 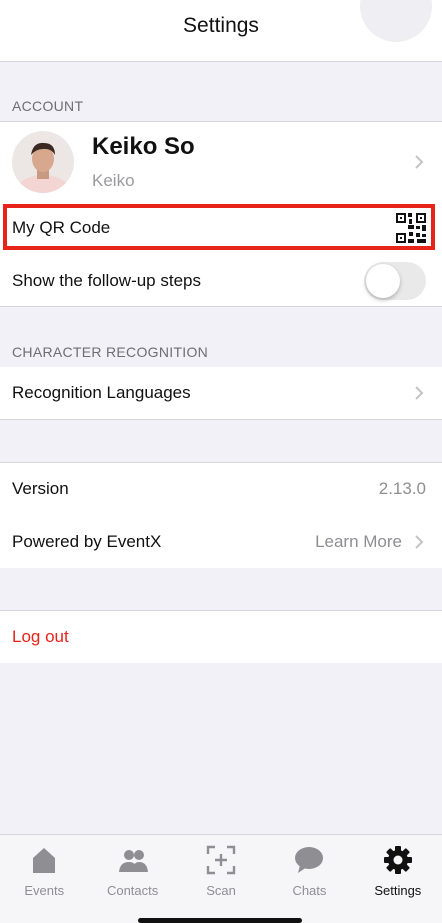 I want to click on home-indicator, so click(x=220, y=920).